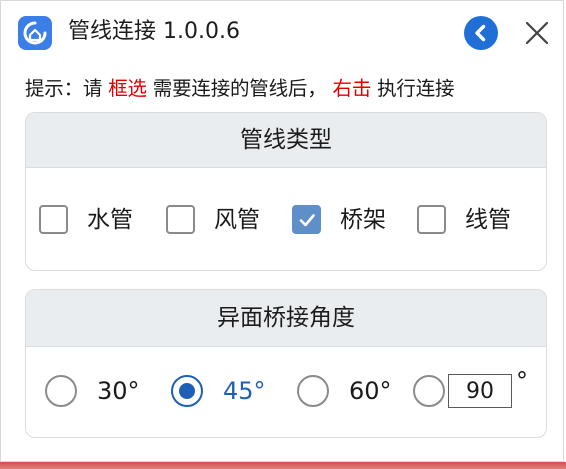 Image resolution: width=566 pixels, height=469 pixels. What do you see at coordinates (363, 220) in the screenshot?
I see `checkbox-label: 桥架` at bounding box center [363, 220].